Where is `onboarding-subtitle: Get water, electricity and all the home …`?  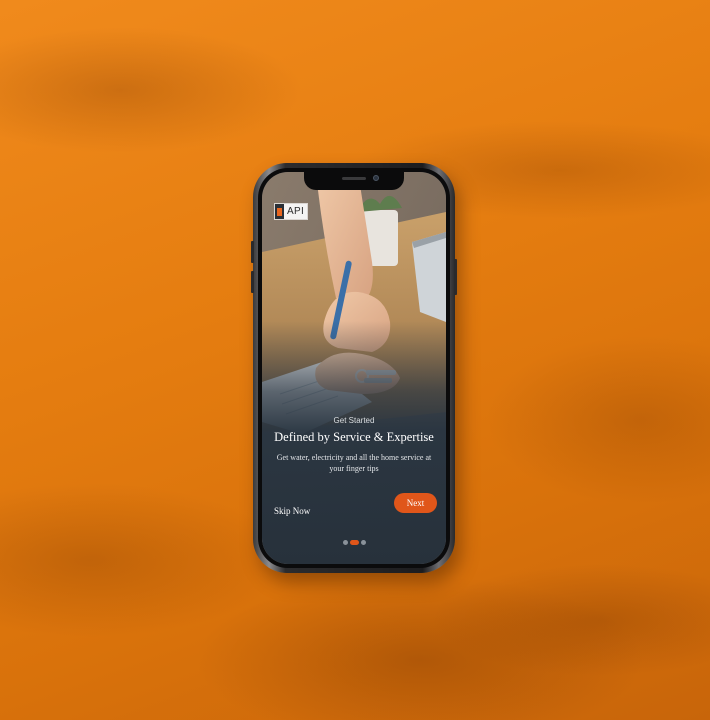
onboarding-subtitle: Get water, electricity and all the home … is located at coordinates (354, 463).